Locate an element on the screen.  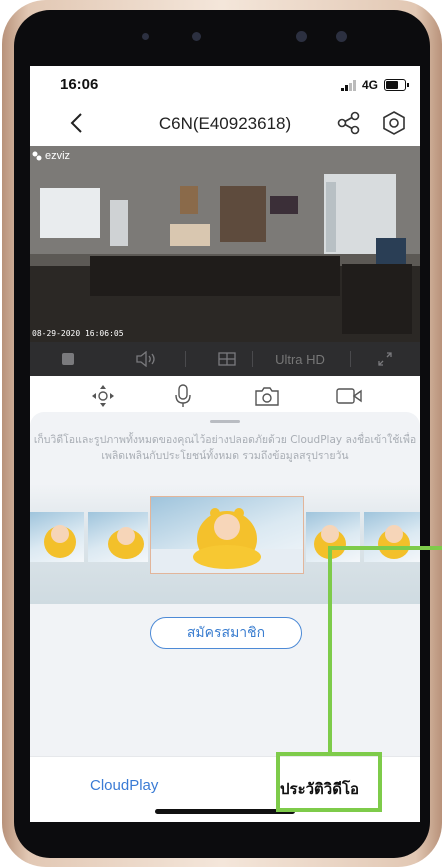
front-camera-secondary is located at coordinates (341, 36).